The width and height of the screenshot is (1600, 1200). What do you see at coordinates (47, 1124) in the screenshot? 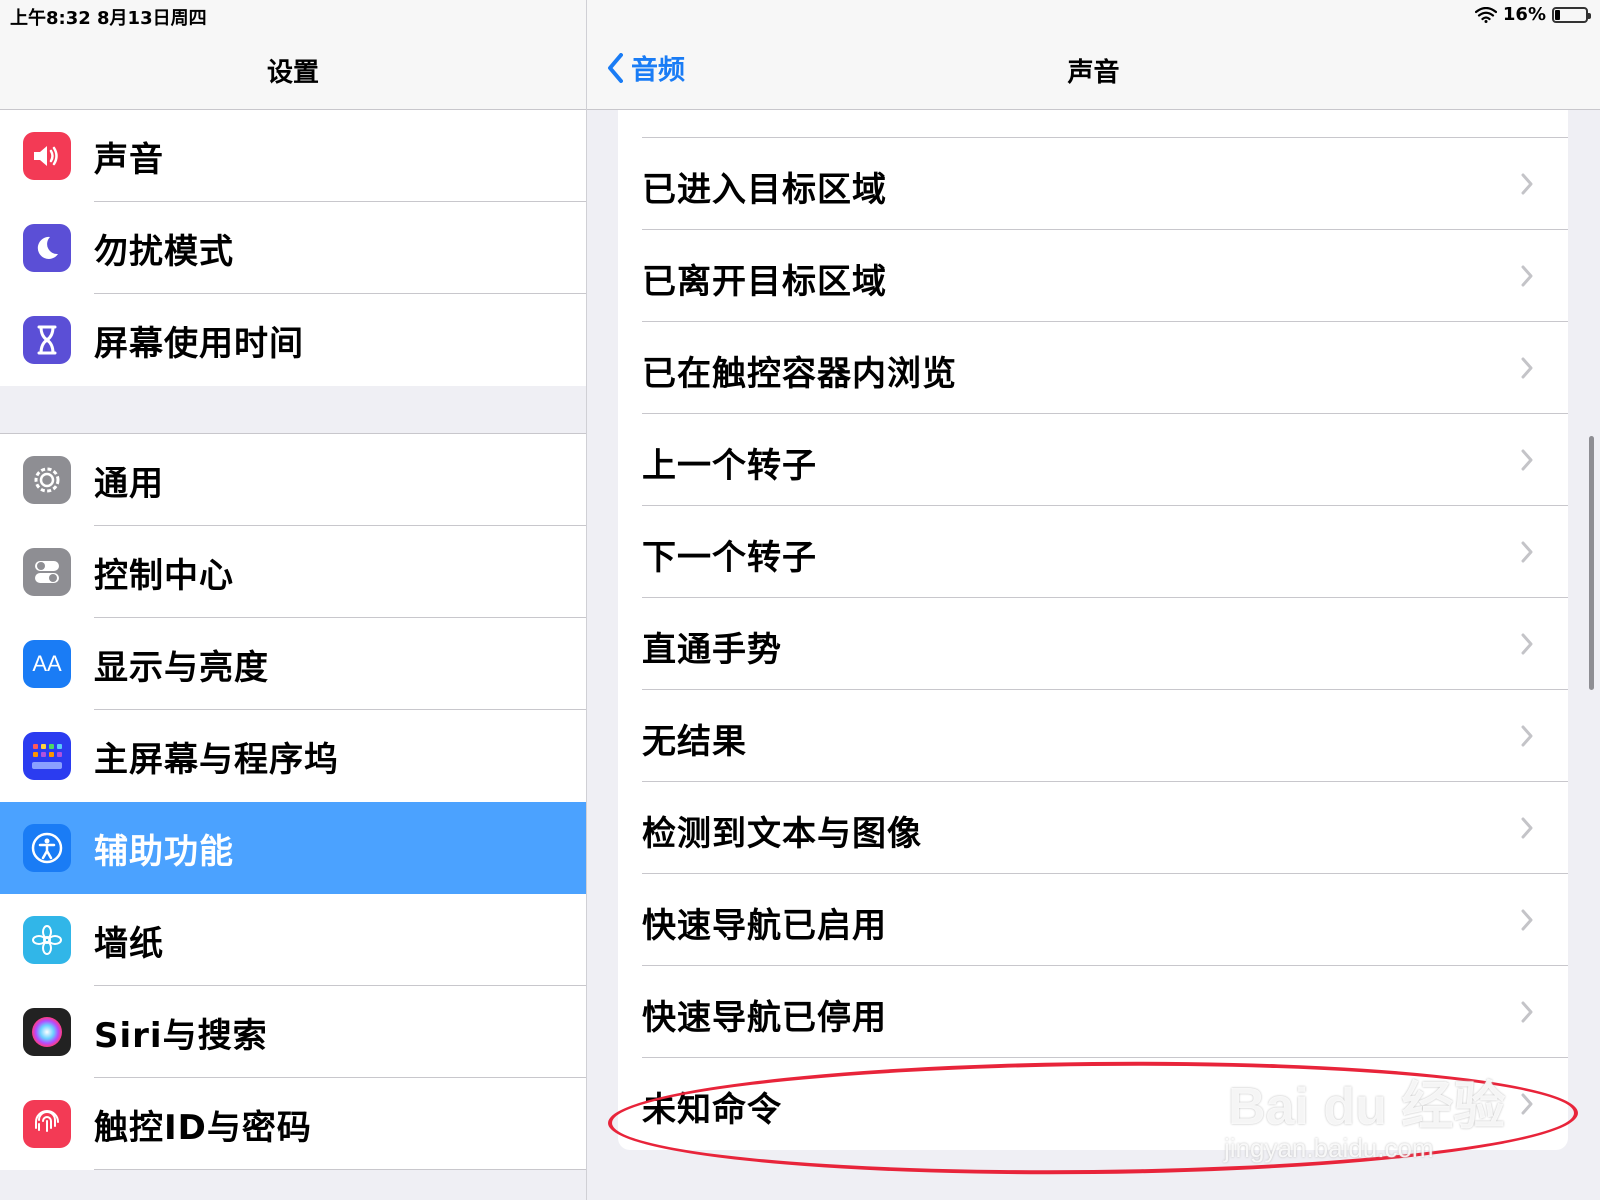
I see `fingerprint-icon` at bounding box center [47, 1124].